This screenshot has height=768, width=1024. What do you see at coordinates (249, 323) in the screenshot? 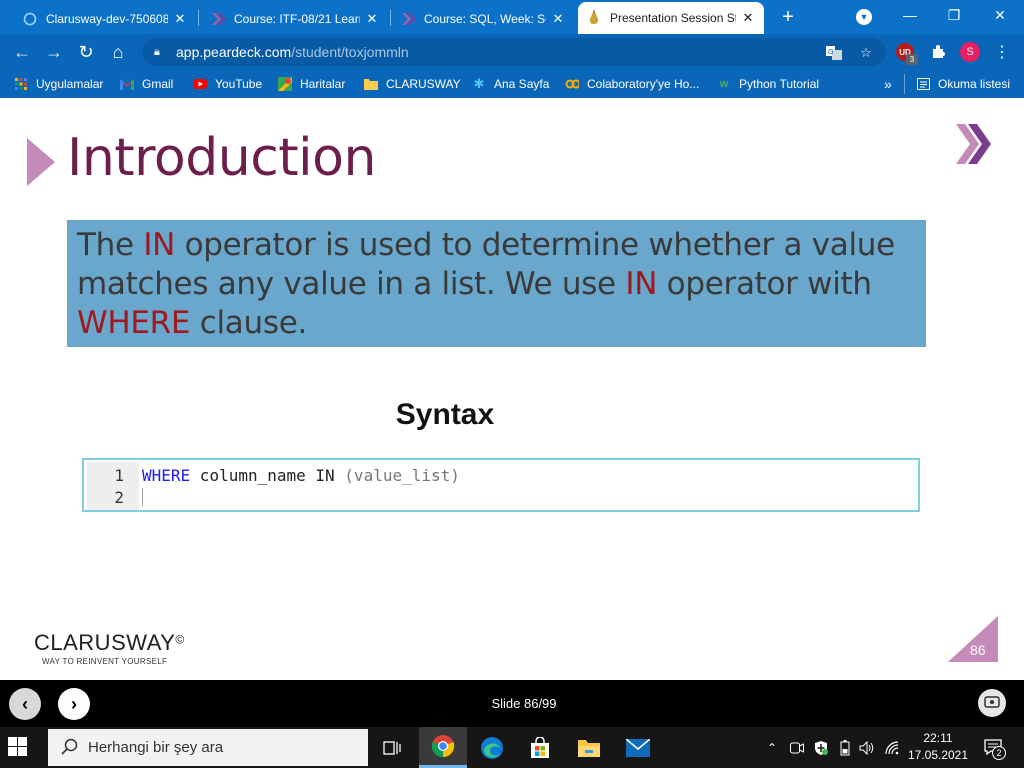
I see `definition-text: clause.` at bounding box center [249, 323].